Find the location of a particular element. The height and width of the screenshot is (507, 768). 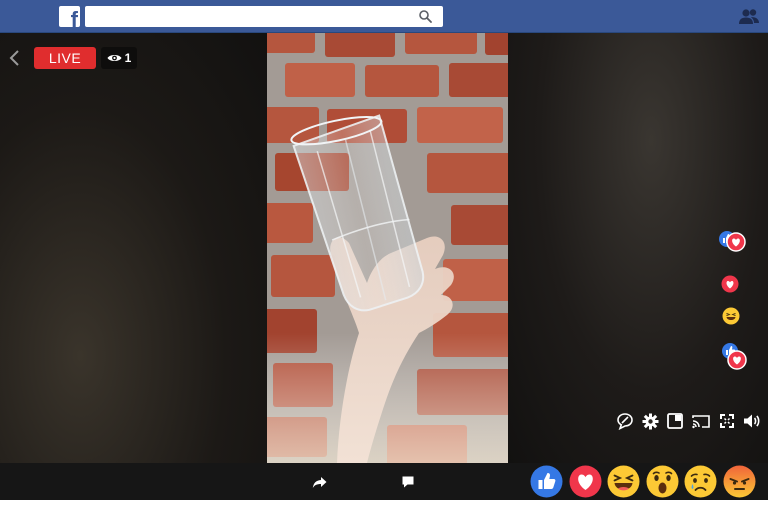

like-reaction-icon is located at coordinates (546, 481).